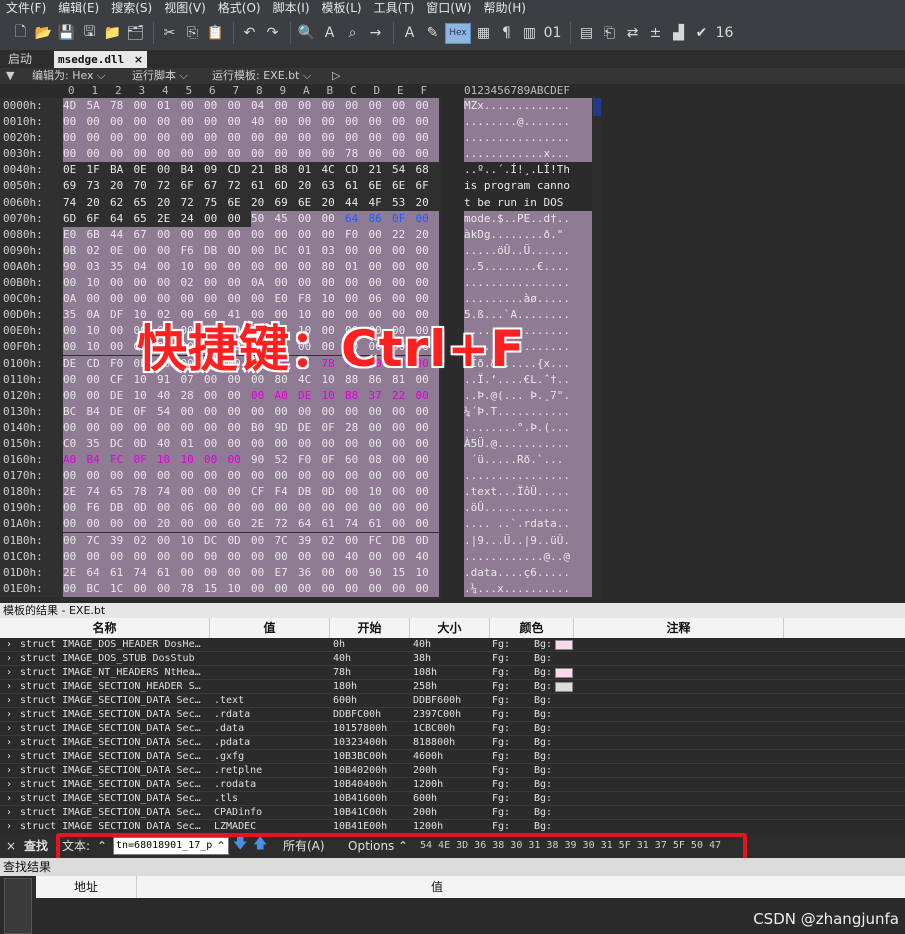 The height and width of the screenshot is (934, 905). I want to click on math-icon: ±, so click(655, 33).